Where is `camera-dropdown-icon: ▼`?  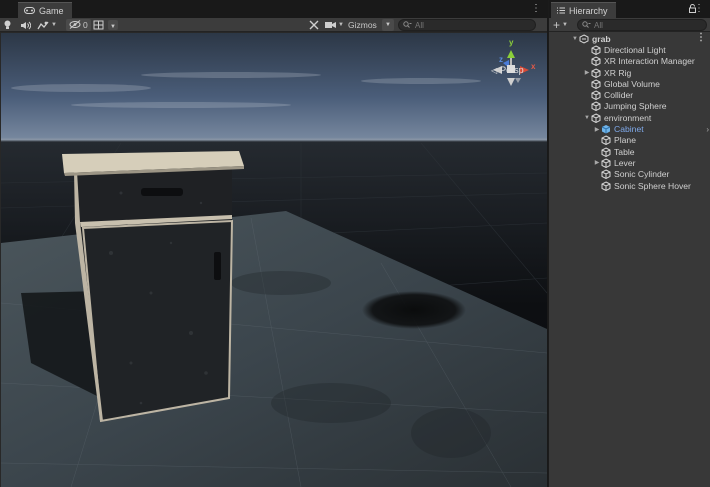
camera-dropdown-icon: ▼ is located at coordinates (341, 25).